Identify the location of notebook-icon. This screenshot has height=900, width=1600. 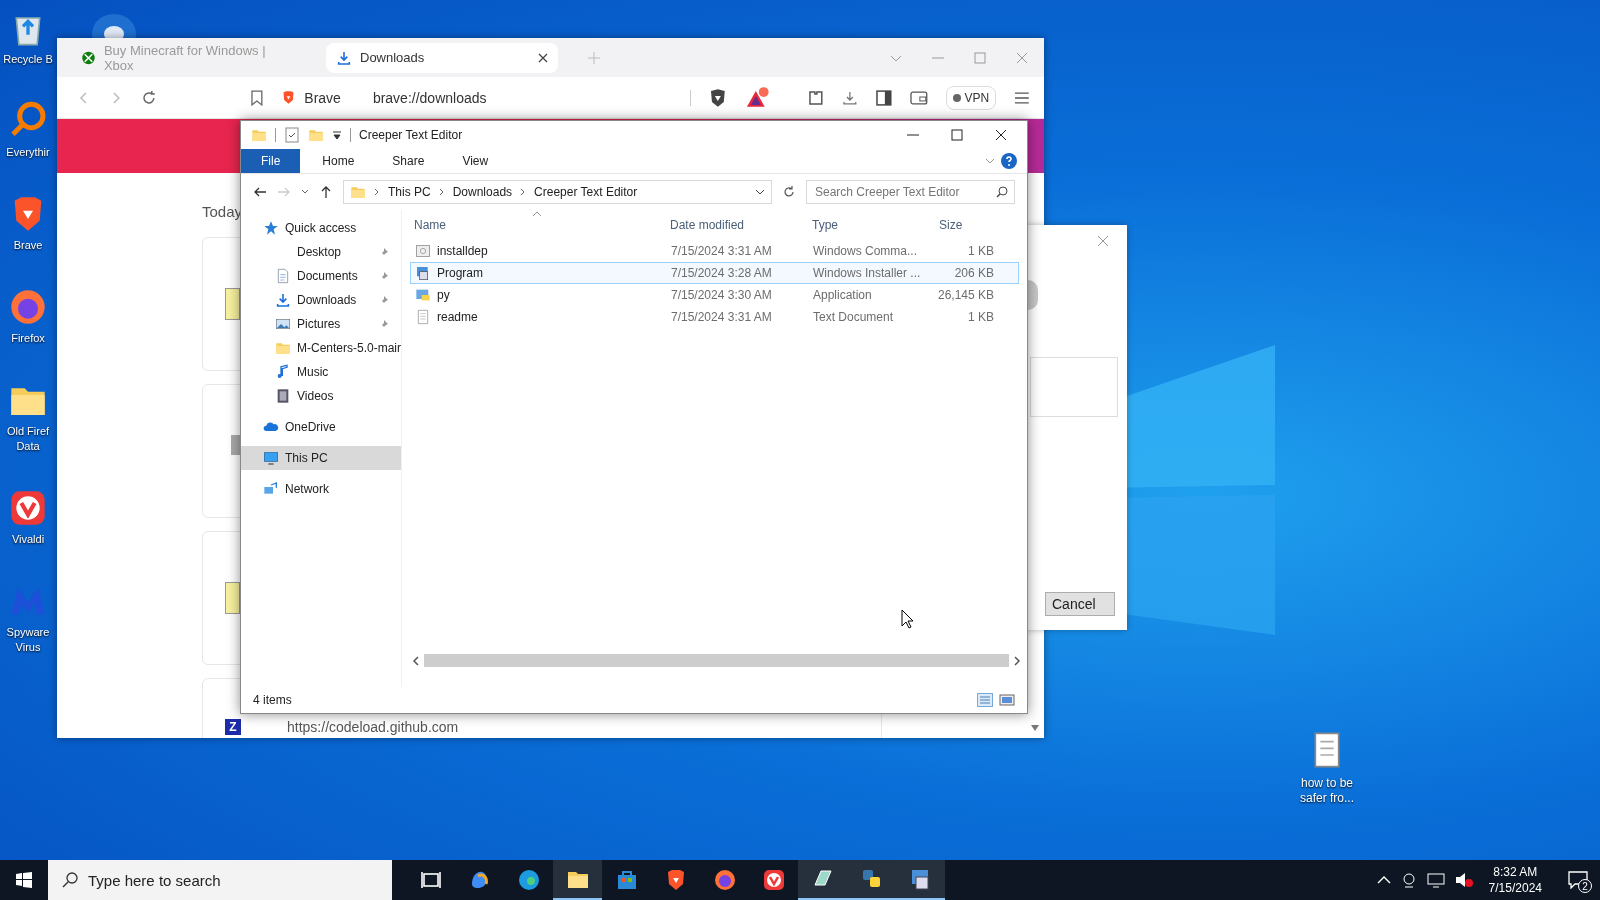
(822, 880).